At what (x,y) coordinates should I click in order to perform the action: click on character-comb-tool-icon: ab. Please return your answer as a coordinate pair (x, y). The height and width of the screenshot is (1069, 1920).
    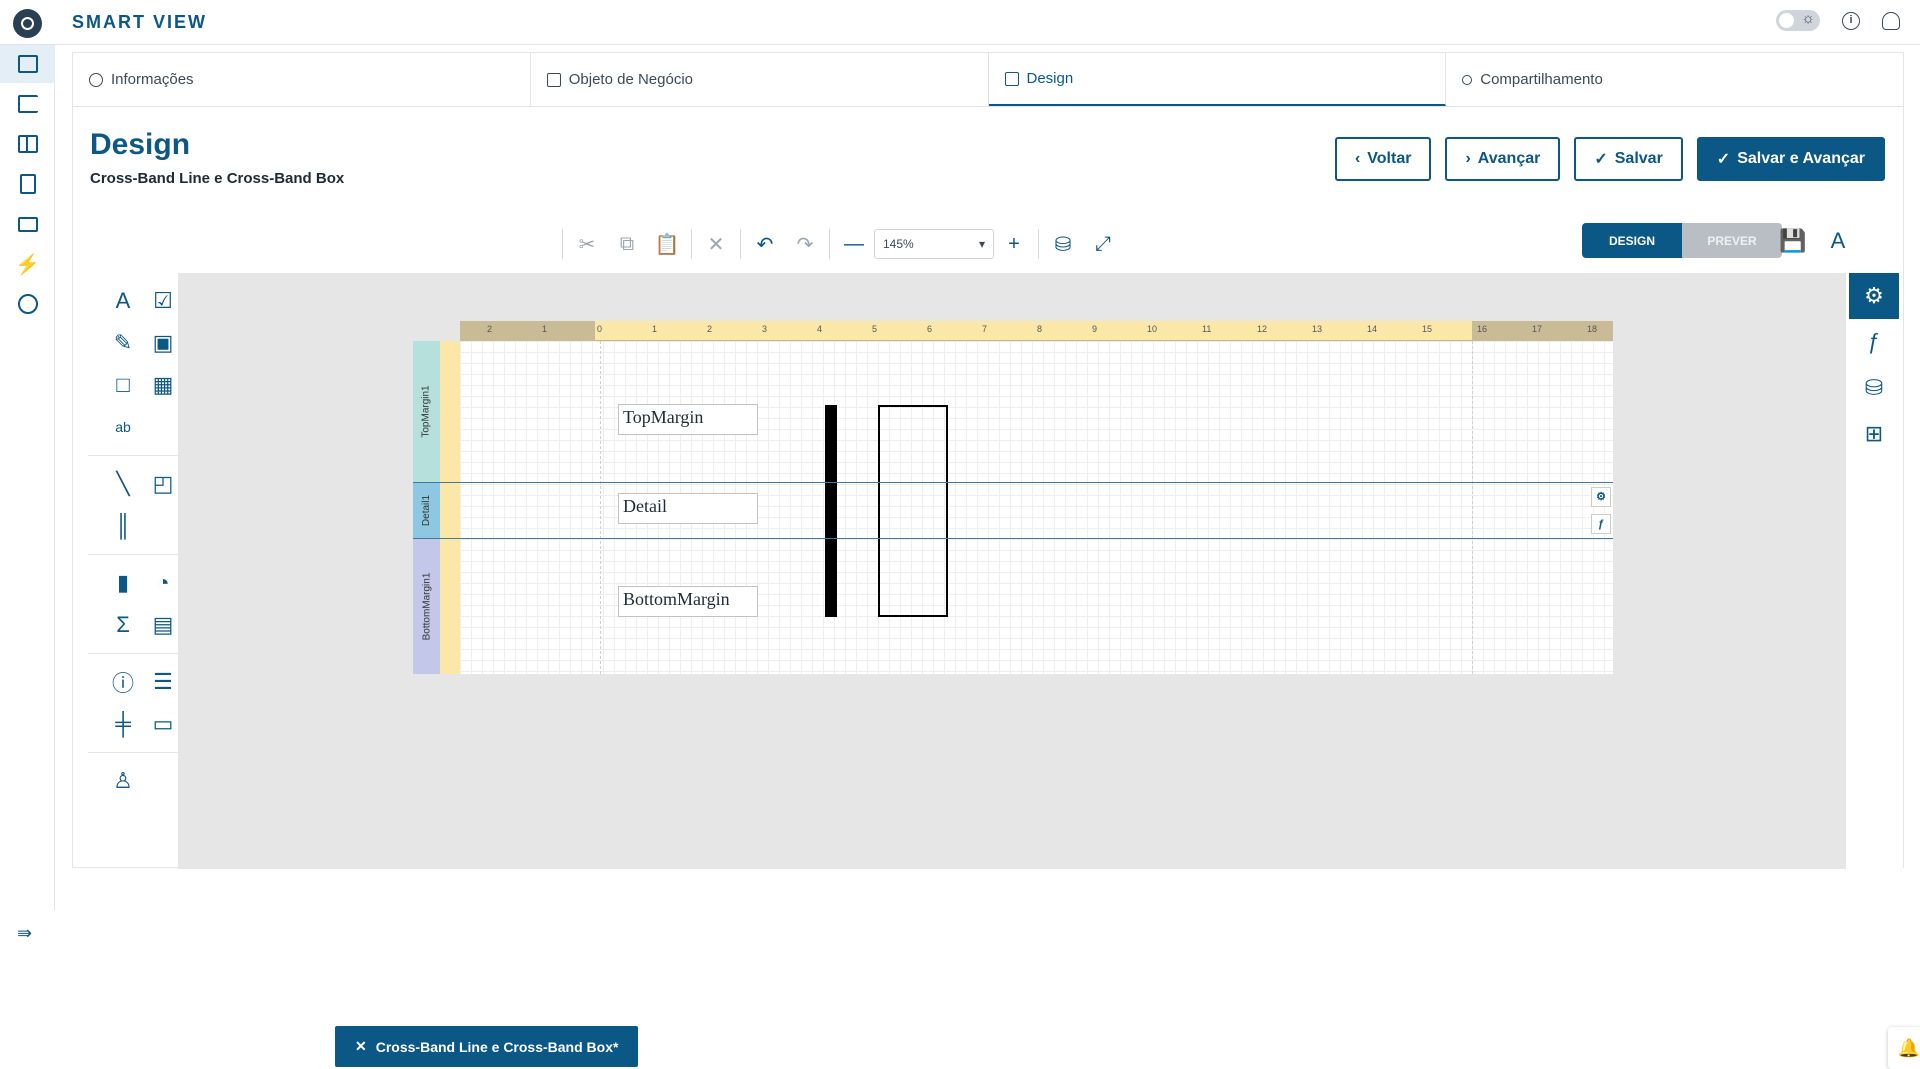
    Looking at the image, I should click on (123, 427).